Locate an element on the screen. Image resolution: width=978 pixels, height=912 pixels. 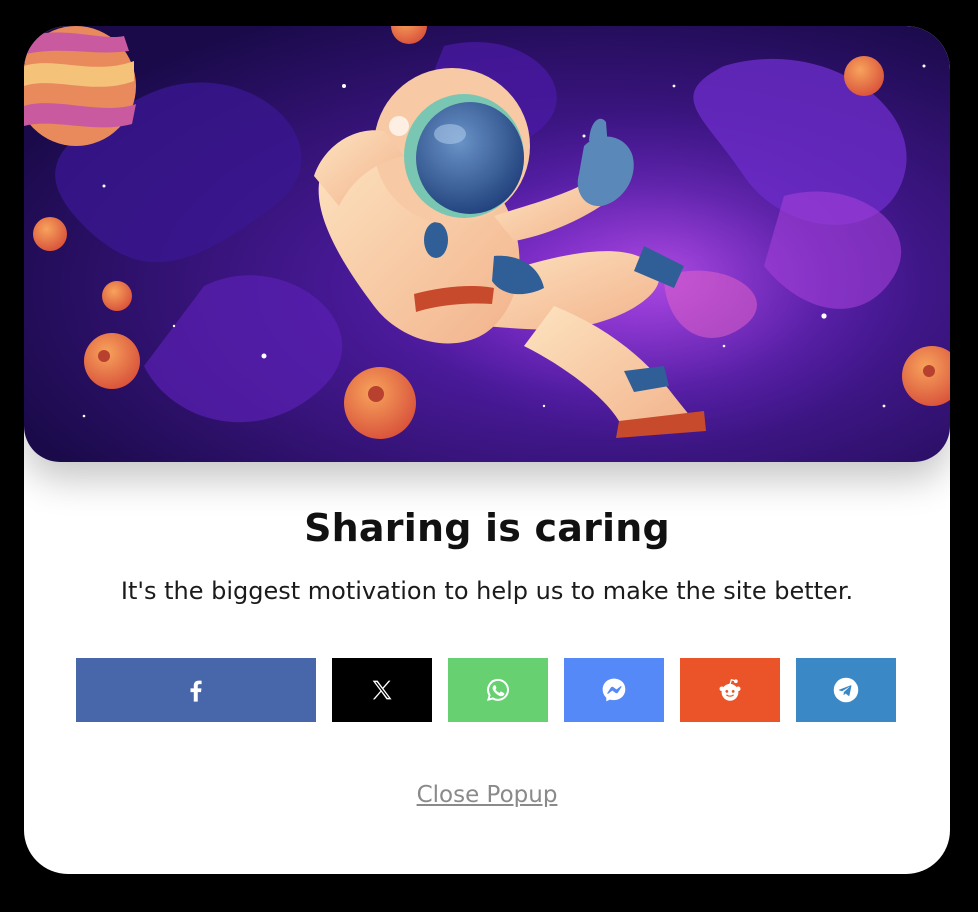
popup-title: Sharing is caring is located at coordinates (487, 528).